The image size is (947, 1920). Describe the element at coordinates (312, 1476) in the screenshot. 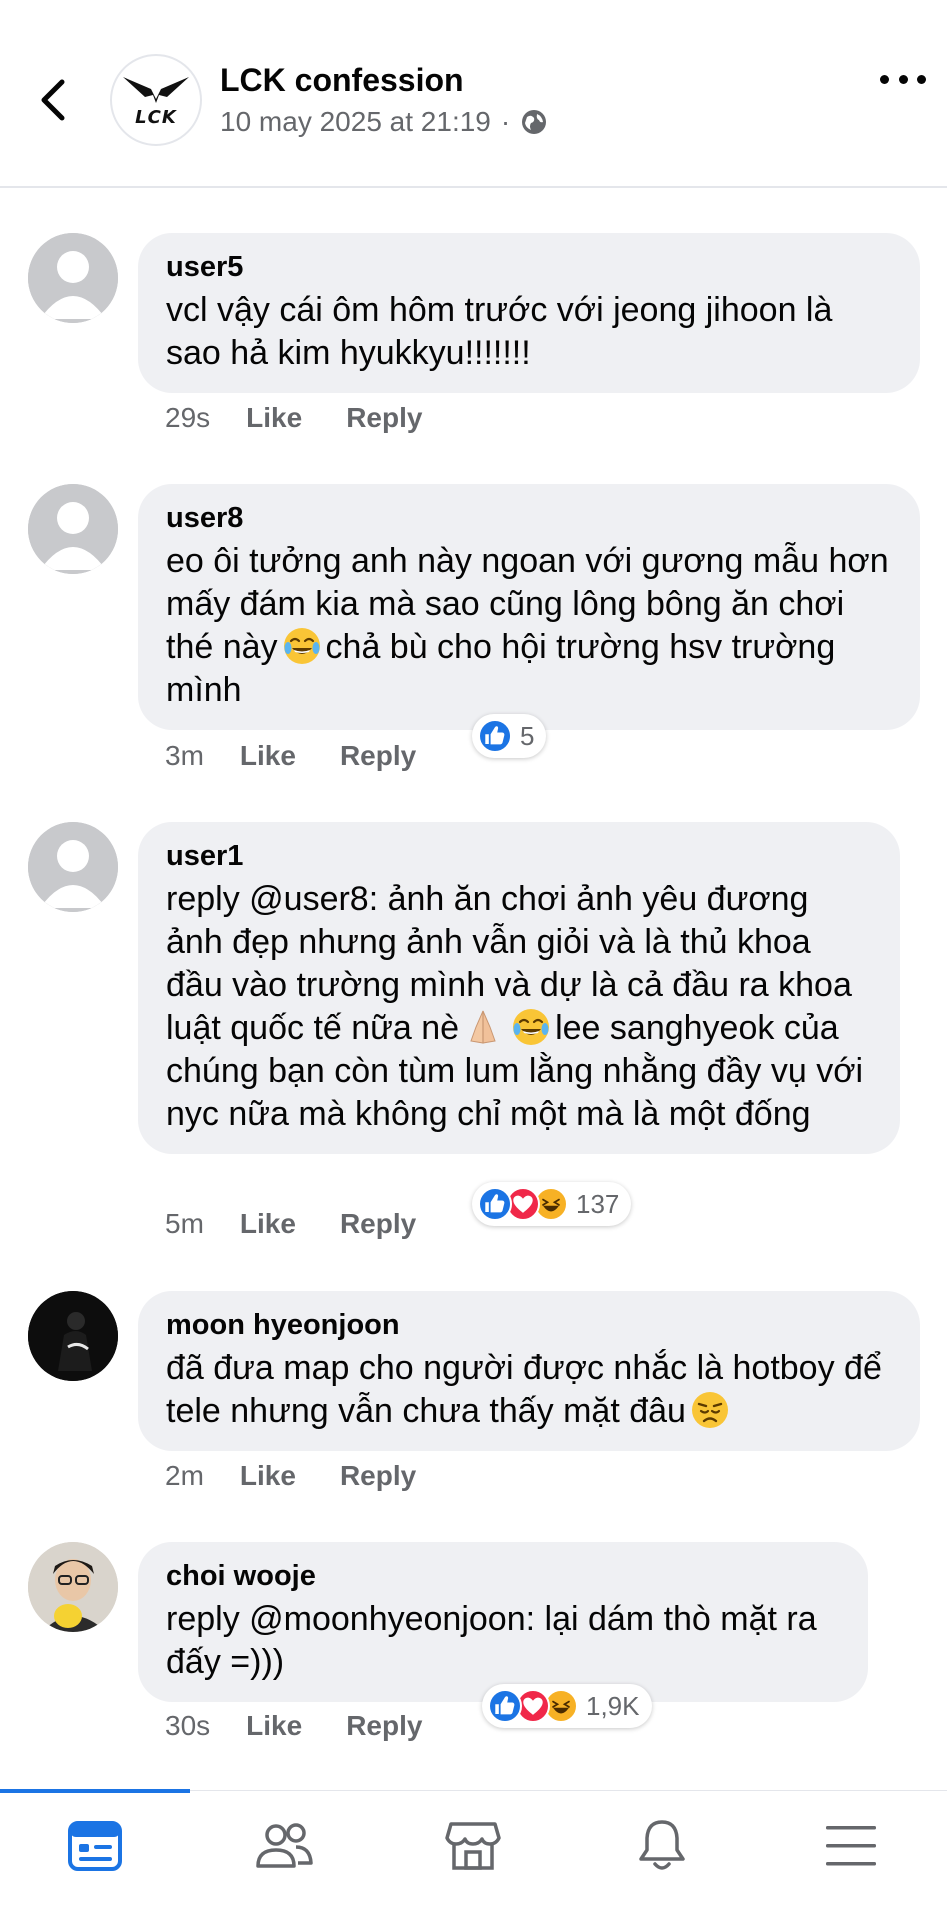

I see `comment-actions: 2m Like Reply` at that location.